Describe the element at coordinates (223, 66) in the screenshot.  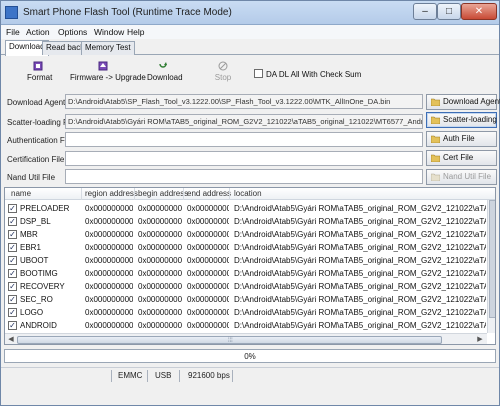
I see `stop-icon` at that location.